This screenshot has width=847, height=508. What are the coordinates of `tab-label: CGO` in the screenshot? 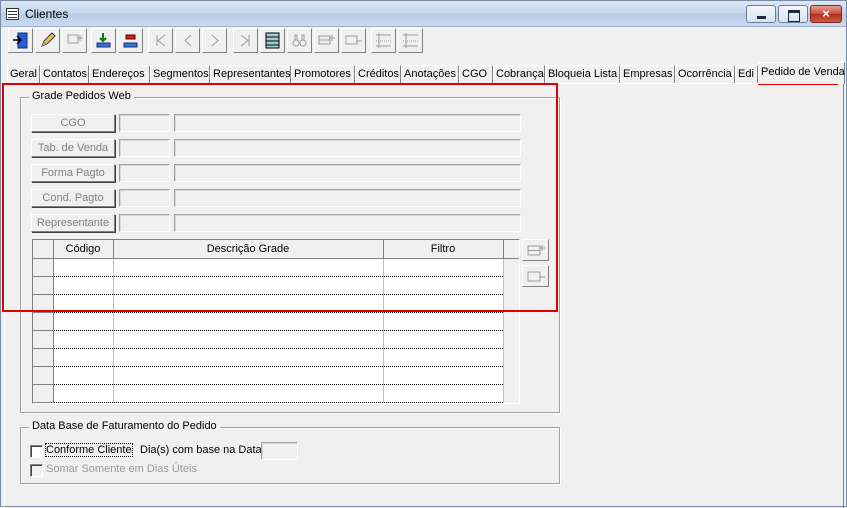 It's located at (475, 74).